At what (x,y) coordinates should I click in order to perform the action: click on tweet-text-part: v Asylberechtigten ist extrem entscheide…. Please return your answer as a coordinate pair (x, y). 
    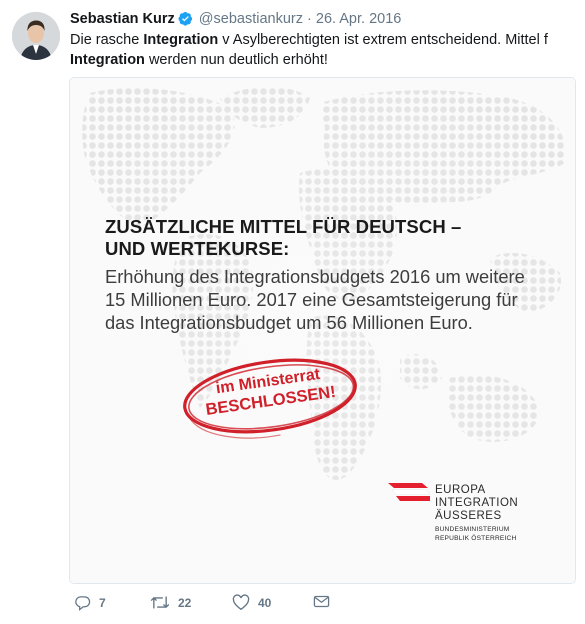
    Looking at the image, I should click on (383, 40).